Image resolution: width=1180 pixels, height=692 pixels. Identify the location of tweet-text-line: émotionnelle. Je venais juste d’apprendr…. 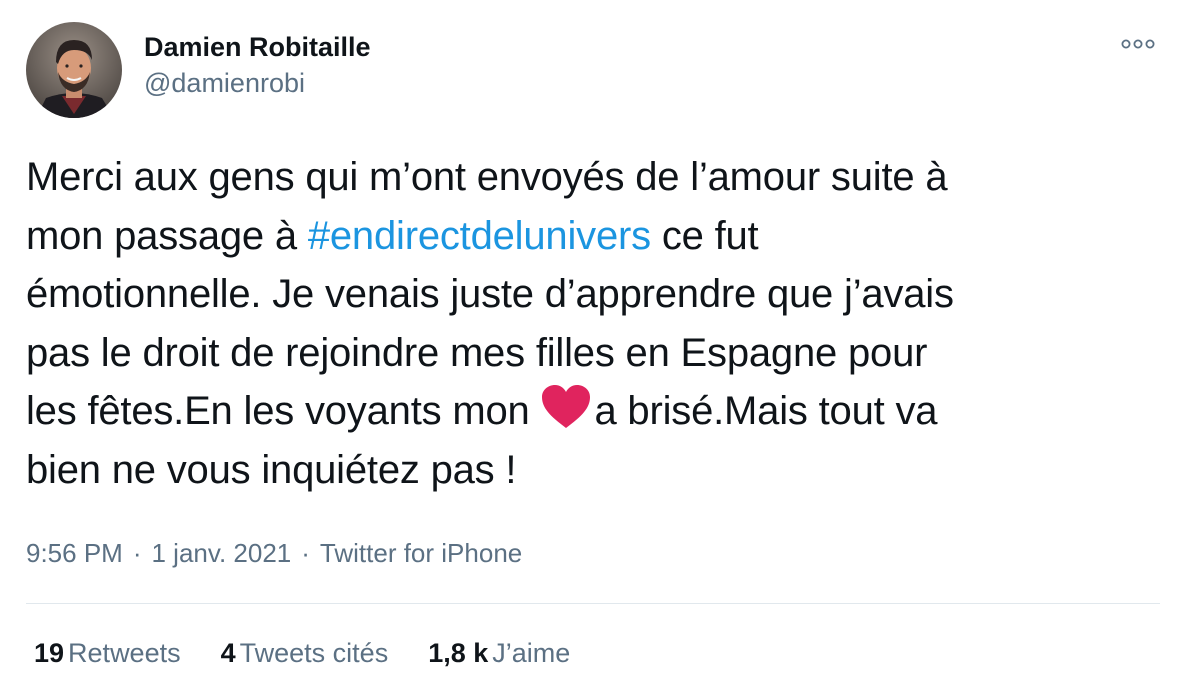
(586, 294).